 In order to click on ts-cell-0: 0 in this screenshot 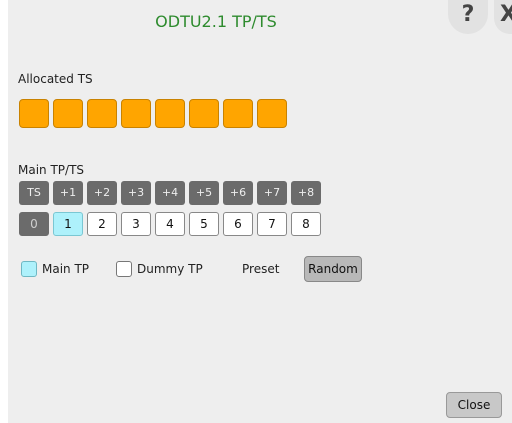, I will do `click(34, 224)`.